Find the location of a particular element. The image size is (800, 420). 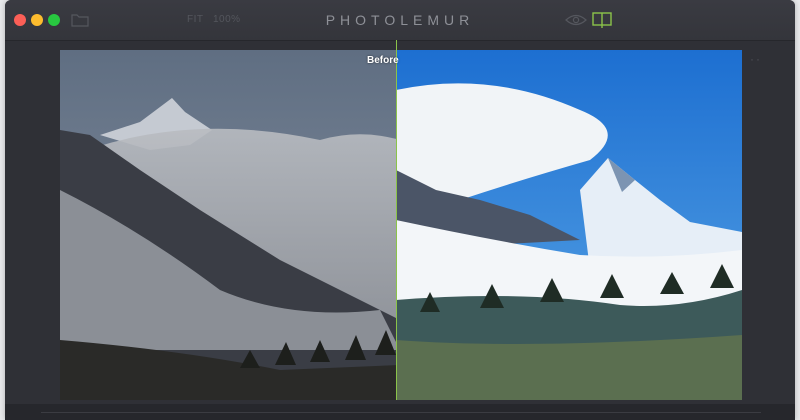

compare-split-icon is located at coordinates (602, 20).